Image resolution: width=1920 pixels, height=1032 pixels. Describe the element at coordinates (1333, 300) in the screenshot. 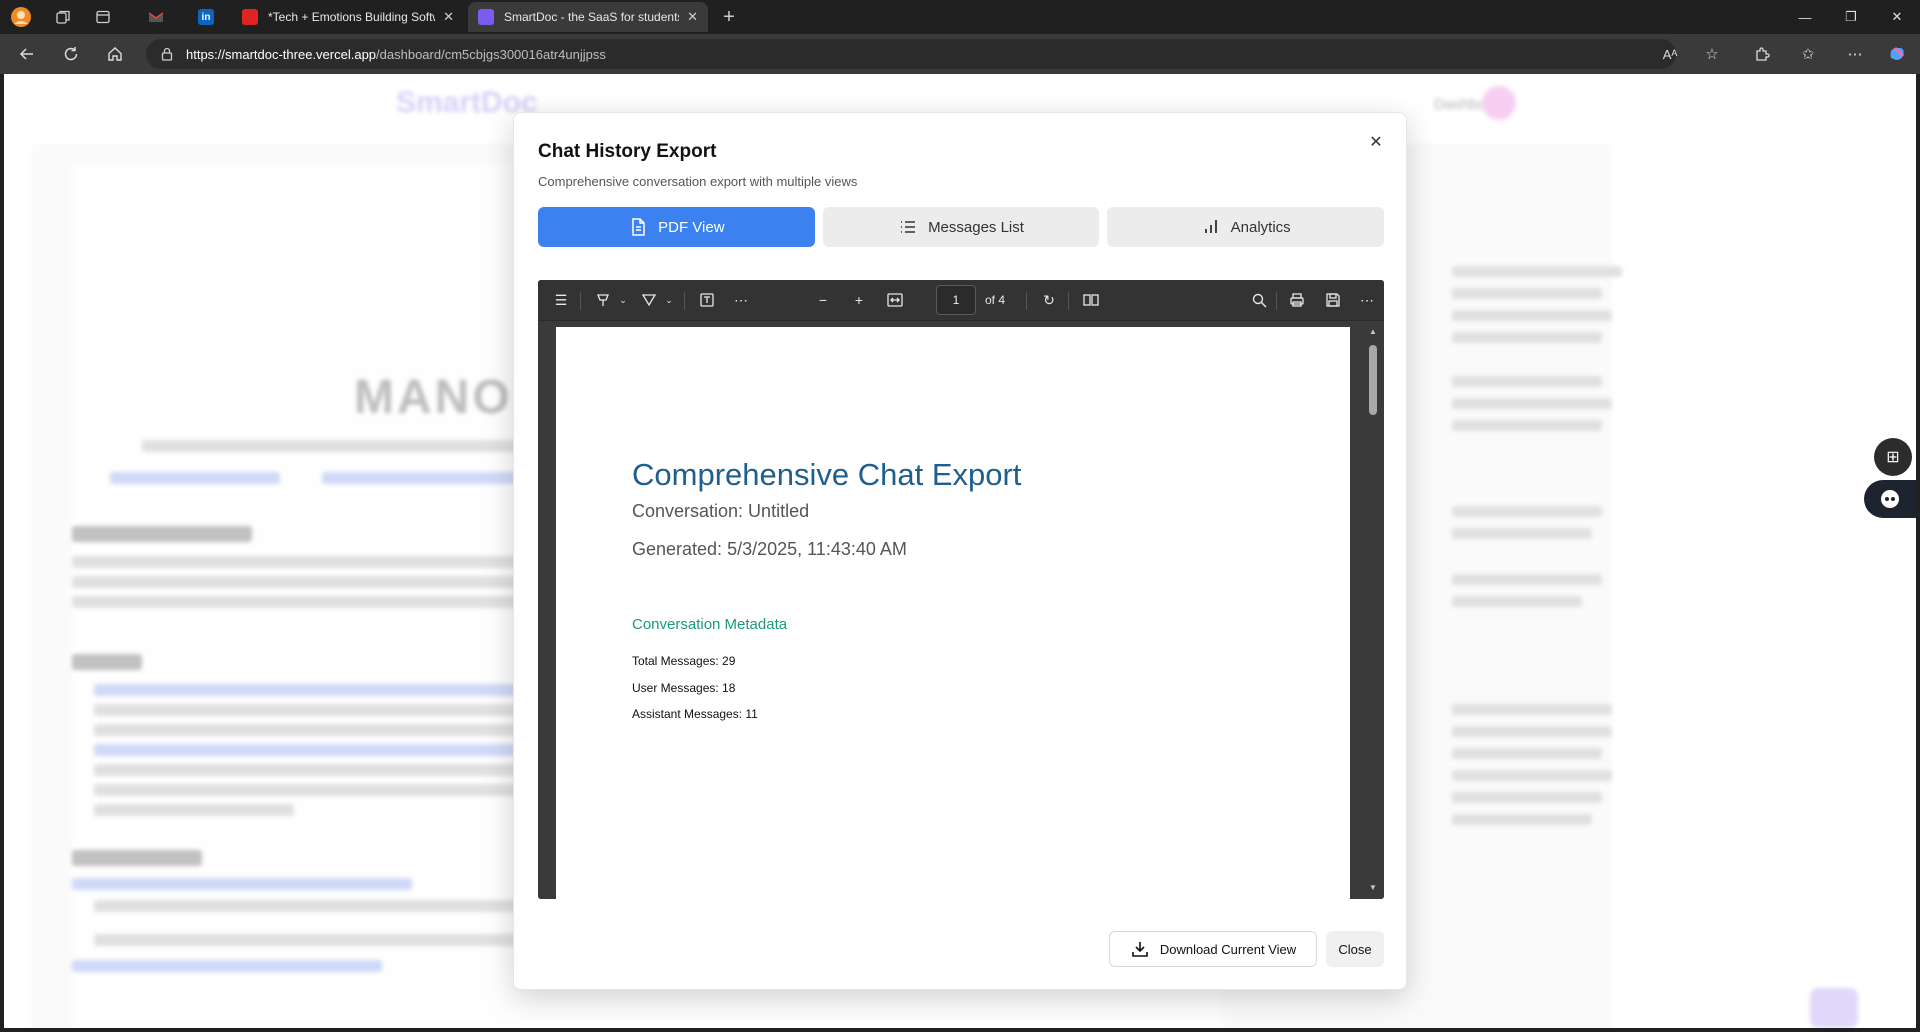

I see `save-icon` at that location.